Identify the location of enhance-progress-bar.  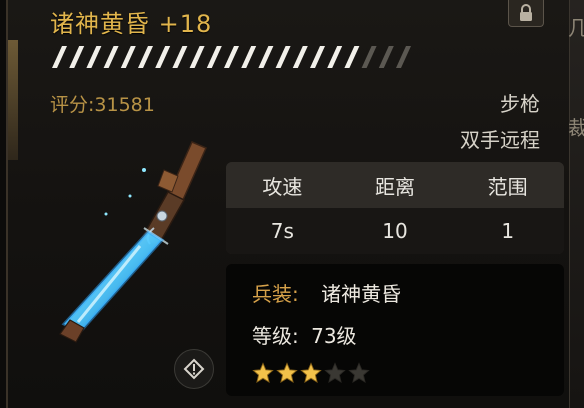
(231, 57).